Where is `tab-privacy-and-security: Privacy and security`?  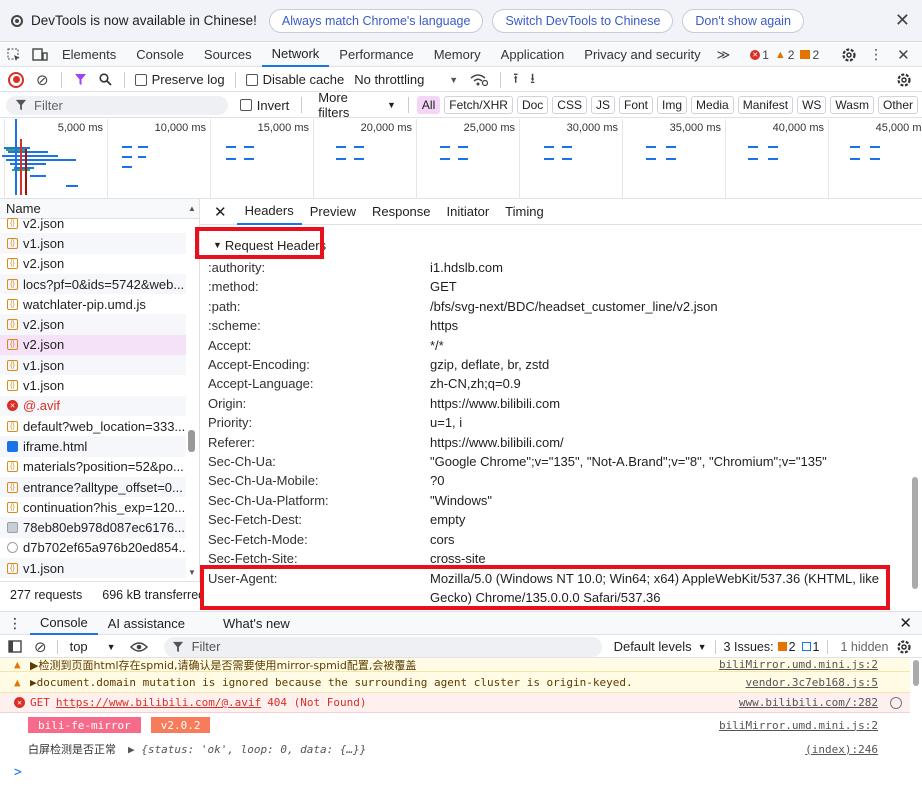
tab-privacy-and-security: Privacy and security is located at coordinates (642, 55).